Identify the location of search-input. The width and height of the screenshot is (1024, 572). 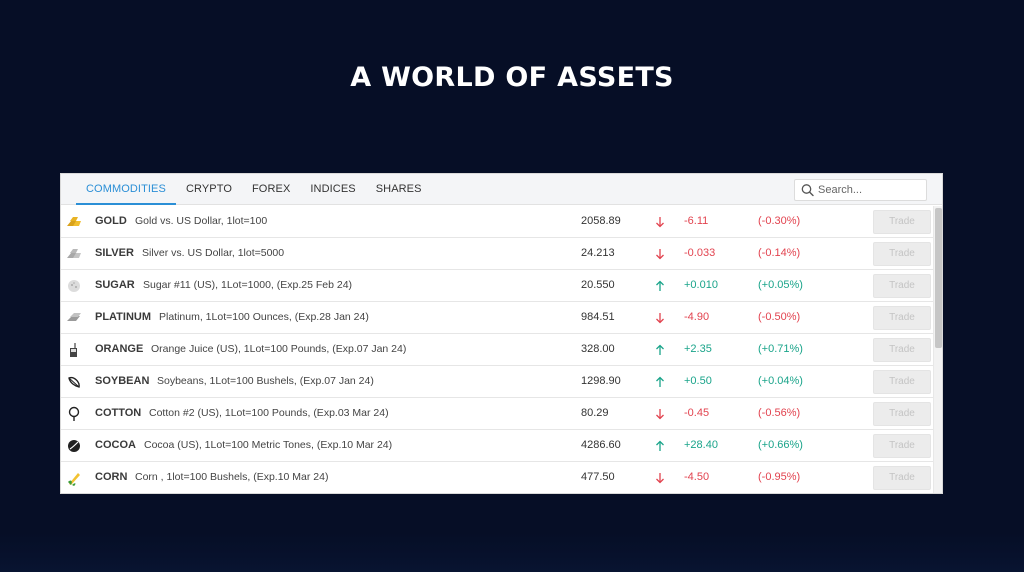
(868, 190).